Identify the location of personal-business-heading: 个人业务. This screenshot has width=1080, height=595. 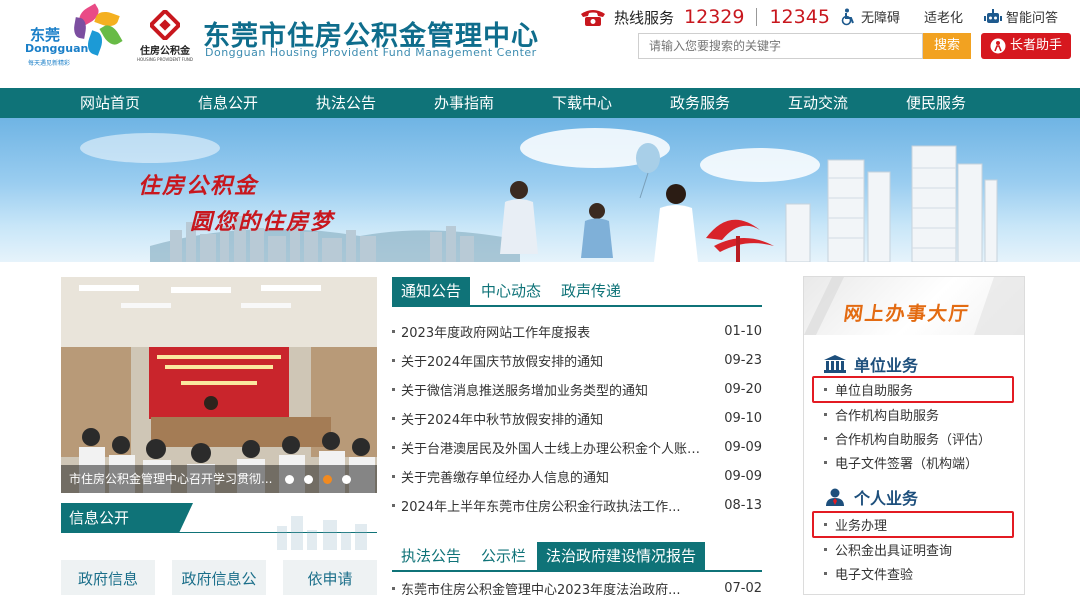
(871, 497).